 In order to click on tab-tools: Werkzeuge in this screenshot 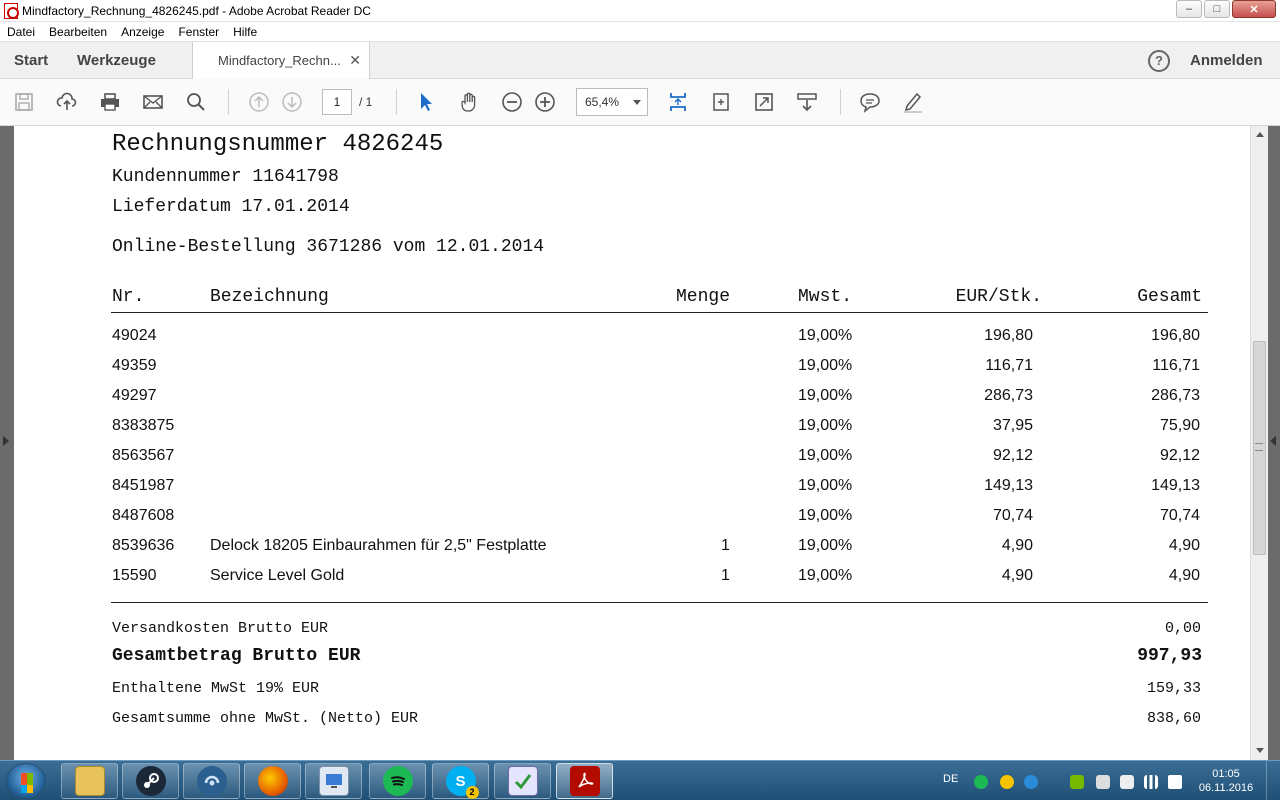, I will do `click(116, 60)`.